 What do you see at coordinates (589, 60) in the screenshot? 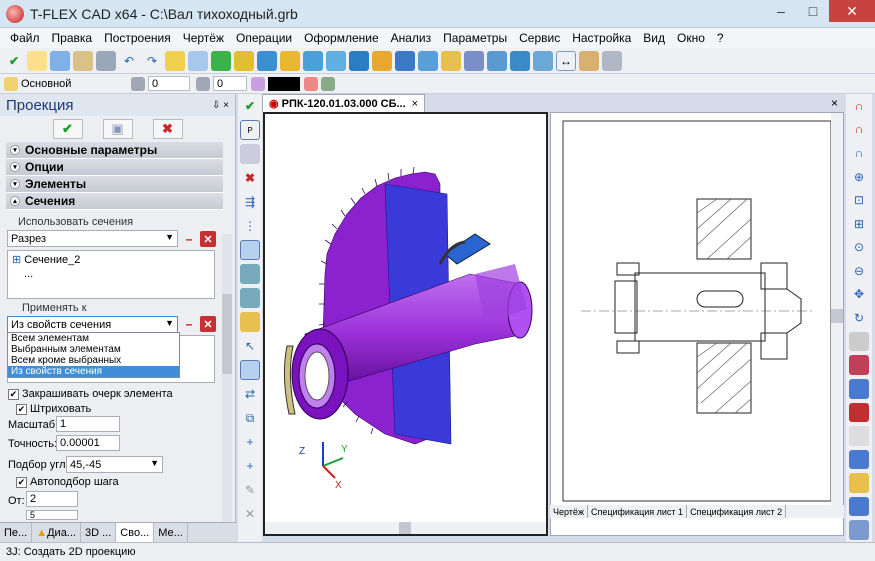
I see `report-icon` at bounding box center [589, 60].